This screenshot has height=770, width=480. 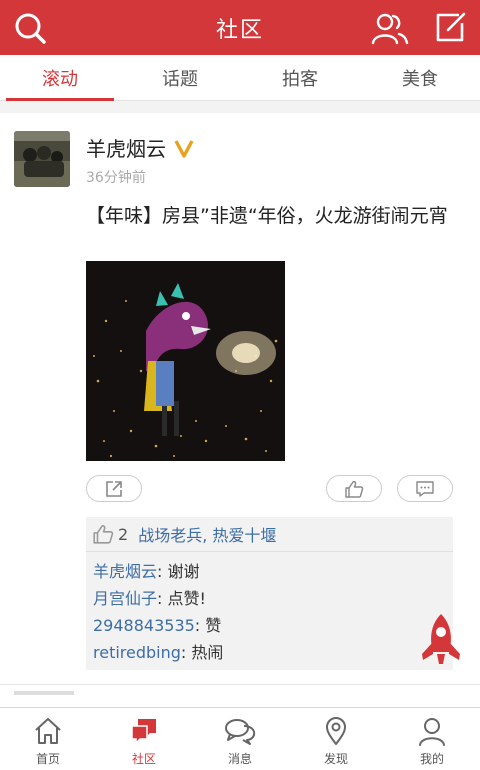 I want to click on post-image, so click(x=185, y=361).